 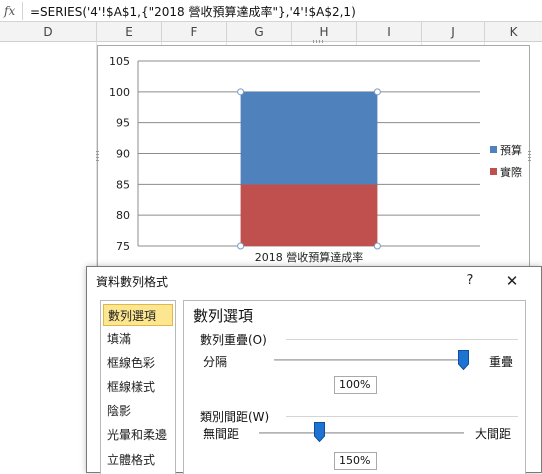 I want to click on panel-title: 數列選項, so click(x=223, y=316).